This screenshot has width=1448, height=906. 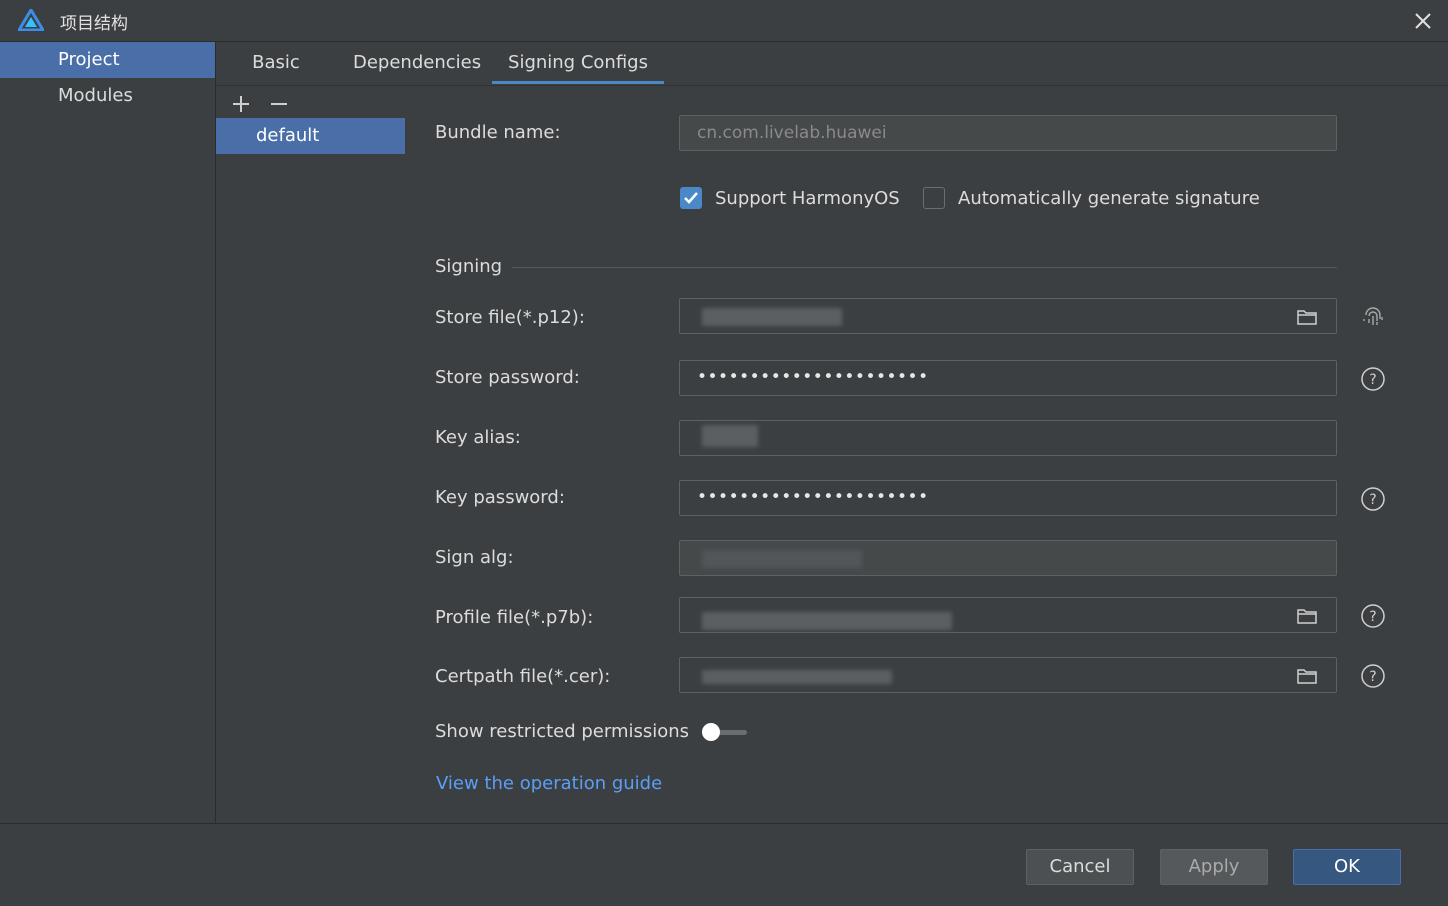 I want to click on config-list-panel: default, so click(x=310, y=454).